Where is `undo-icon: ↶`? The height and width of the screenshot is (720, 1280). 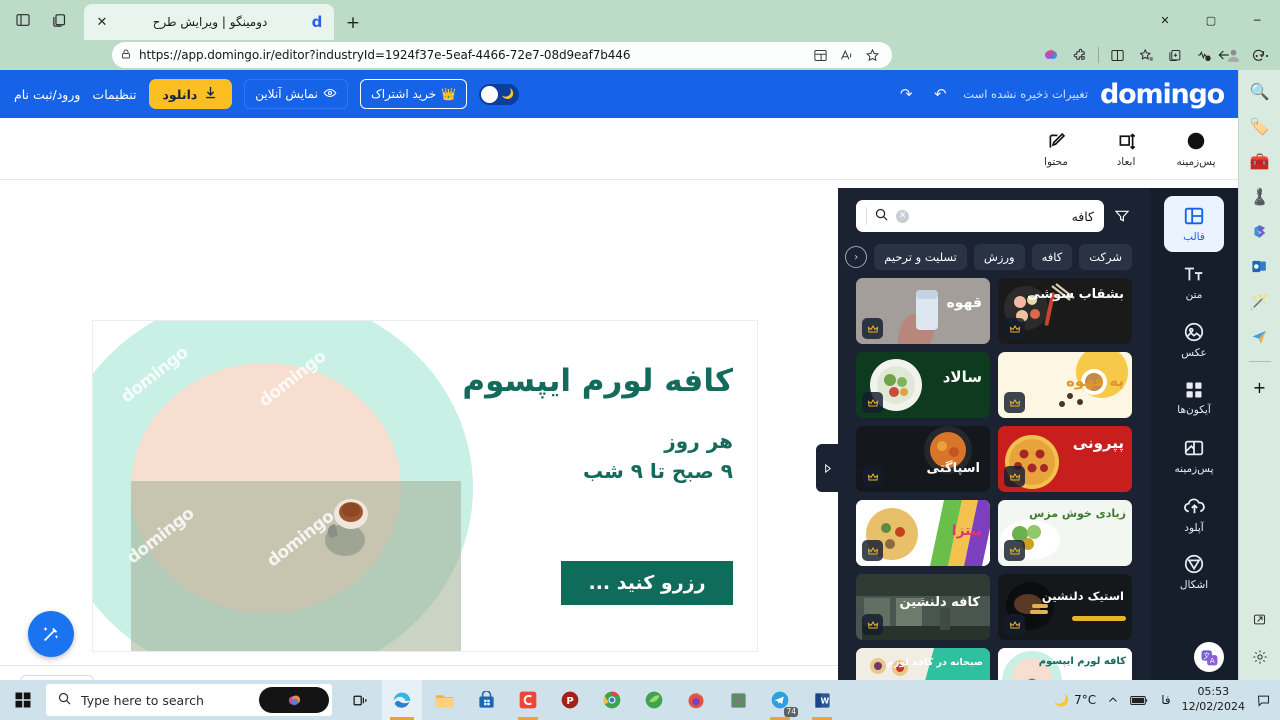 undo-icon: ↶ is located at coordinates (940, 94).